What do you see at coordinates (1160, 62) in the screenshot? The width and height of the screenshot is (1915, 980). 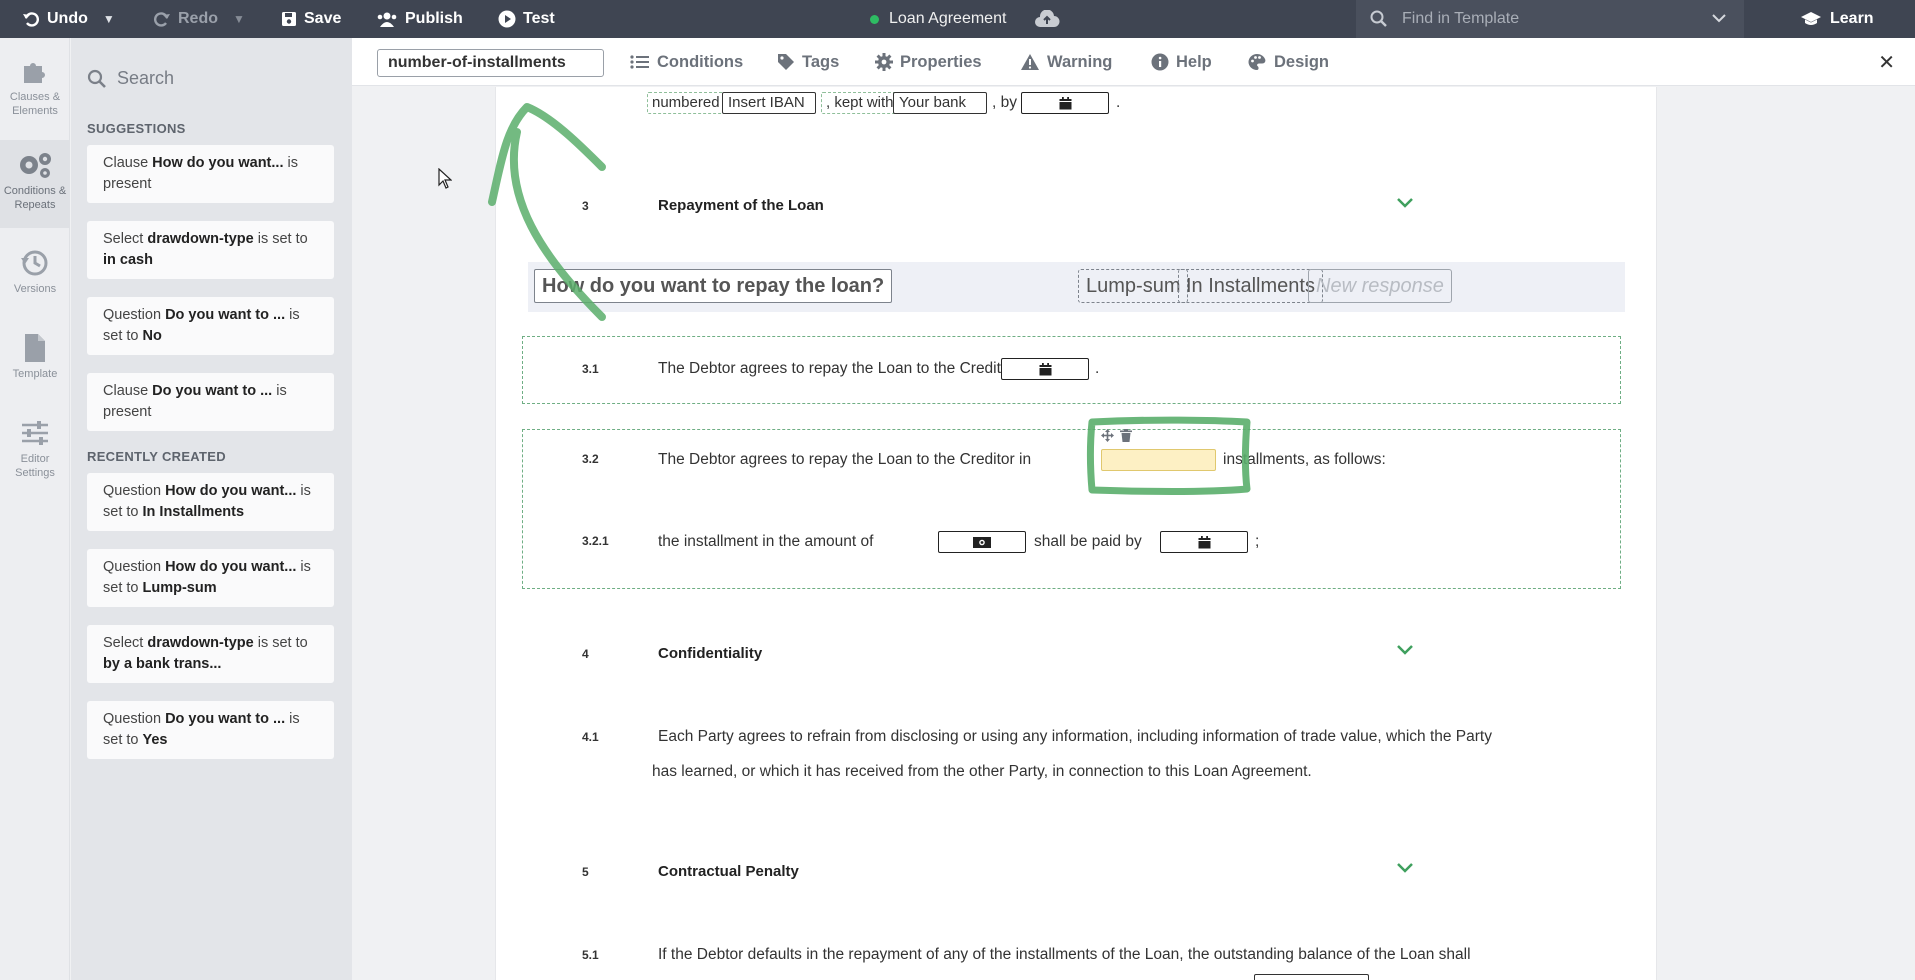 I see `info-icon` at bounding box center [1160, 62].